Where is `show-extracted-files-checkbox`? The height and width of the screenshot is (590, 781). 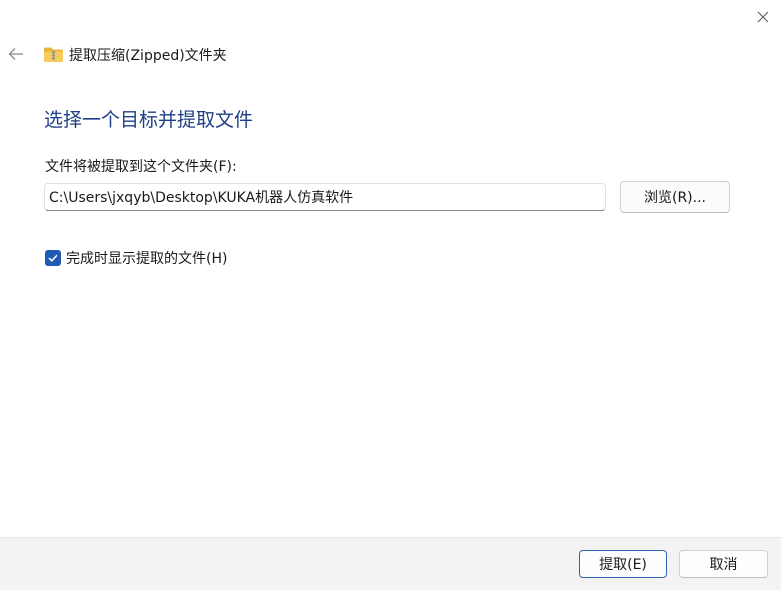 show-extracted-files-checkbox is located at coordinates (53, 258).